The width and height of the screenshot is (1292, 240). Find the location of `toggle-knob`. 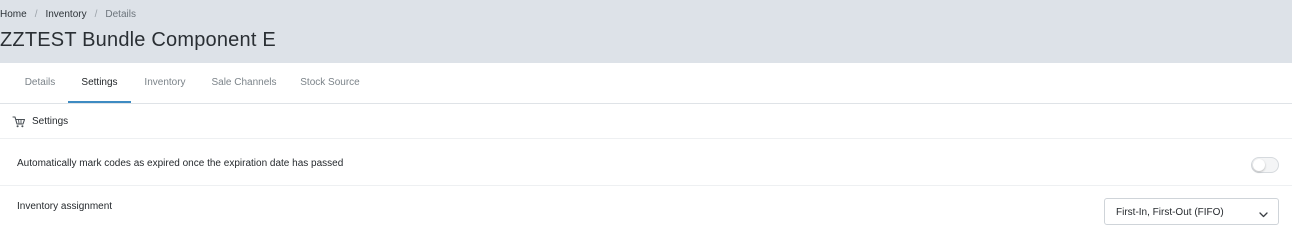

toggle-knob is located at coordinates (1259, 165).